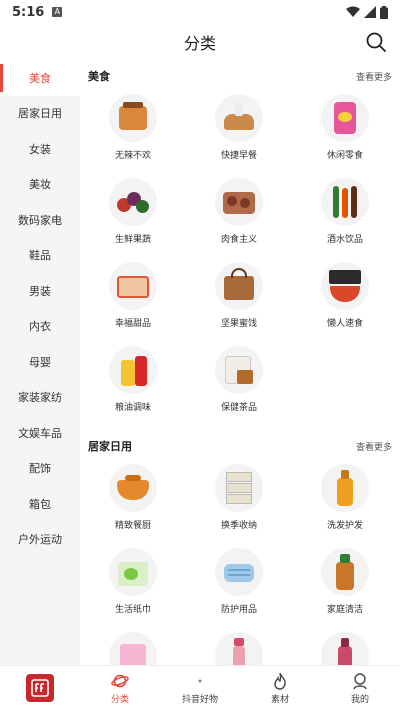 The width and height of the screenshot is (400, 710). I want to click on subcategory-label: 生活纸巾, so click(132, 610).